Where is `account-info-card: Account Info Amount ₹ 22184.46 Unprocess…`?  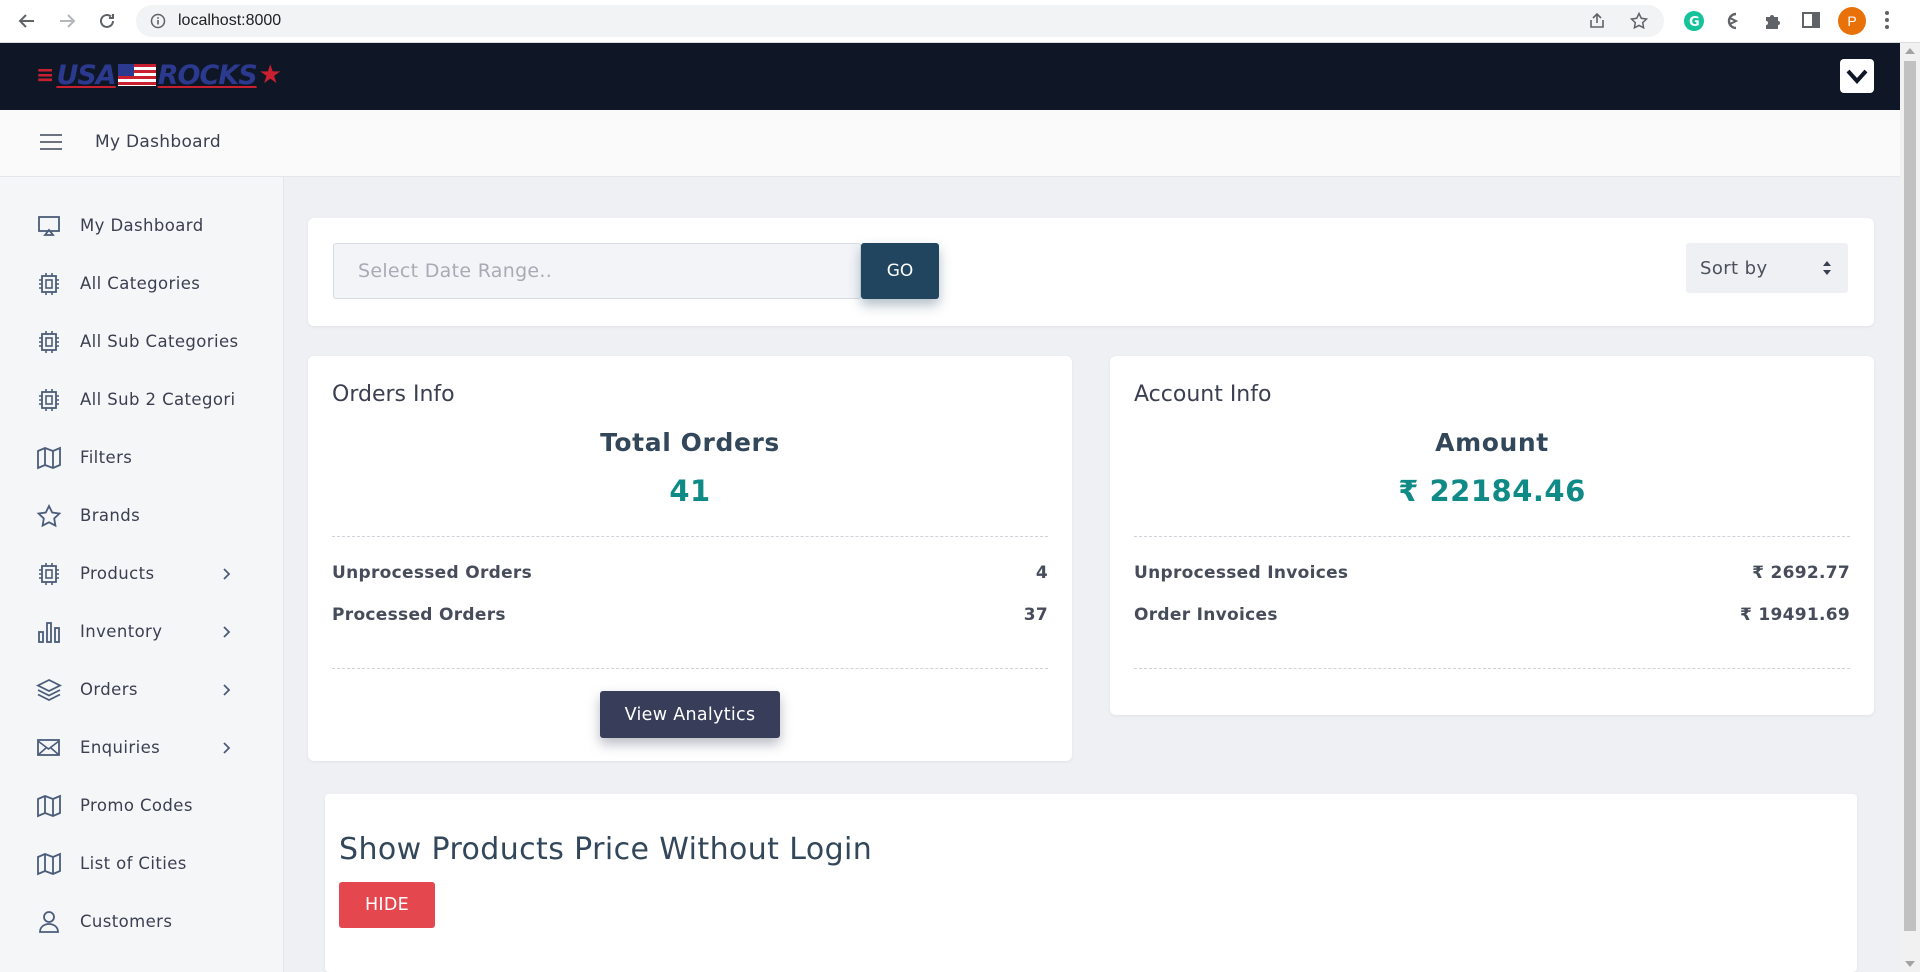
account-info-card: Account Info Amount ₹ 22184.46 Unprocess… is located at coordinates (1492, 535).